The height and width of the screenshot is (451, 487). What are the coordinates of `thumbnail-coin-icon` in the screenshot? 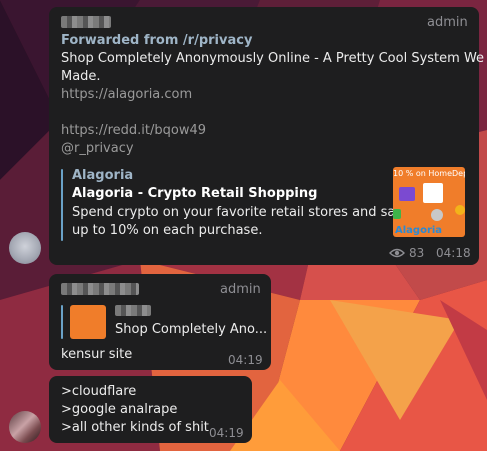 It's located at (460, 210).